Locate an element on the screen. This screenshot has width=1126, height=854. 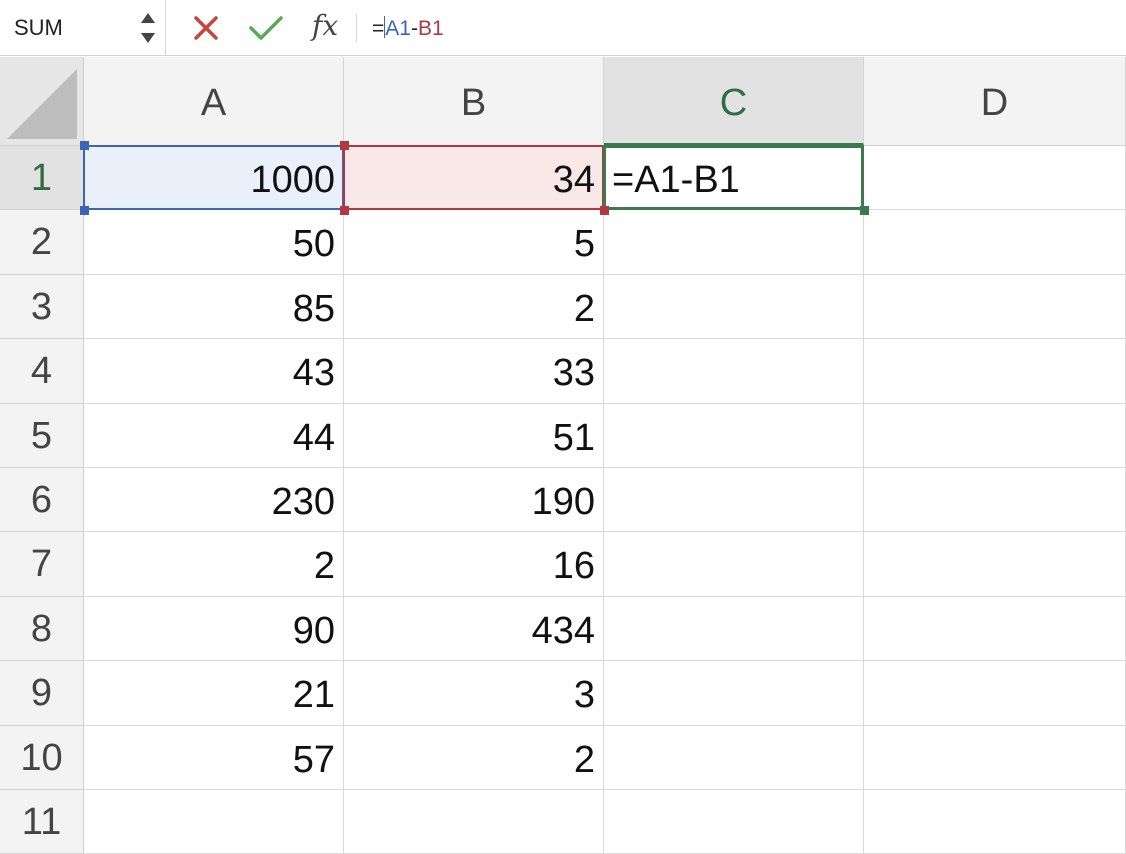
cell-a1: 1000 is located at coordinates (214, 178).